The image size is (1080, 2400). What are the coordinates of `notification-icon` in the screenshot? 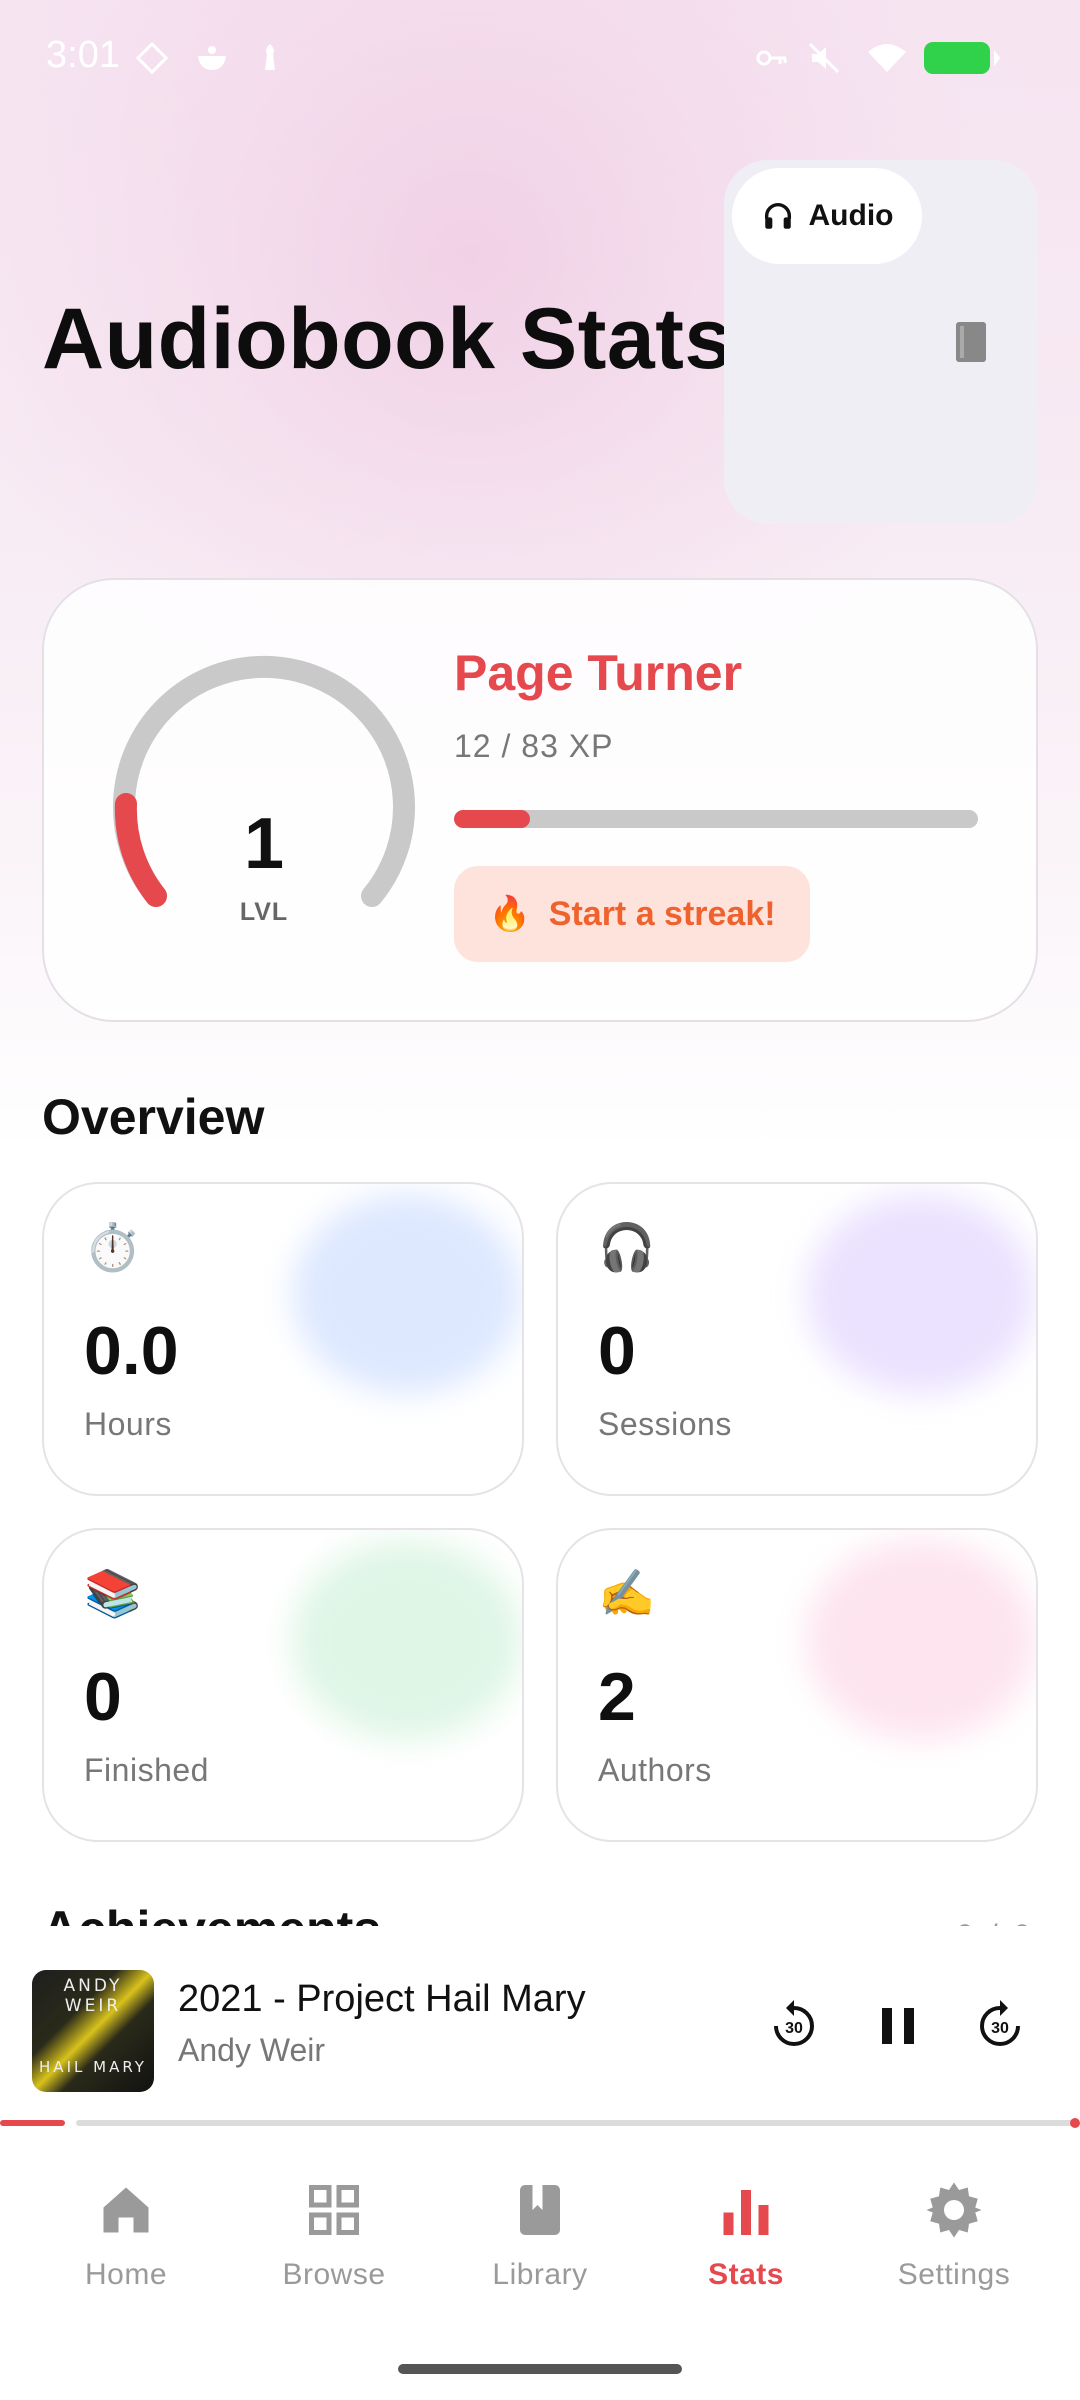 It's located at (152, 58).